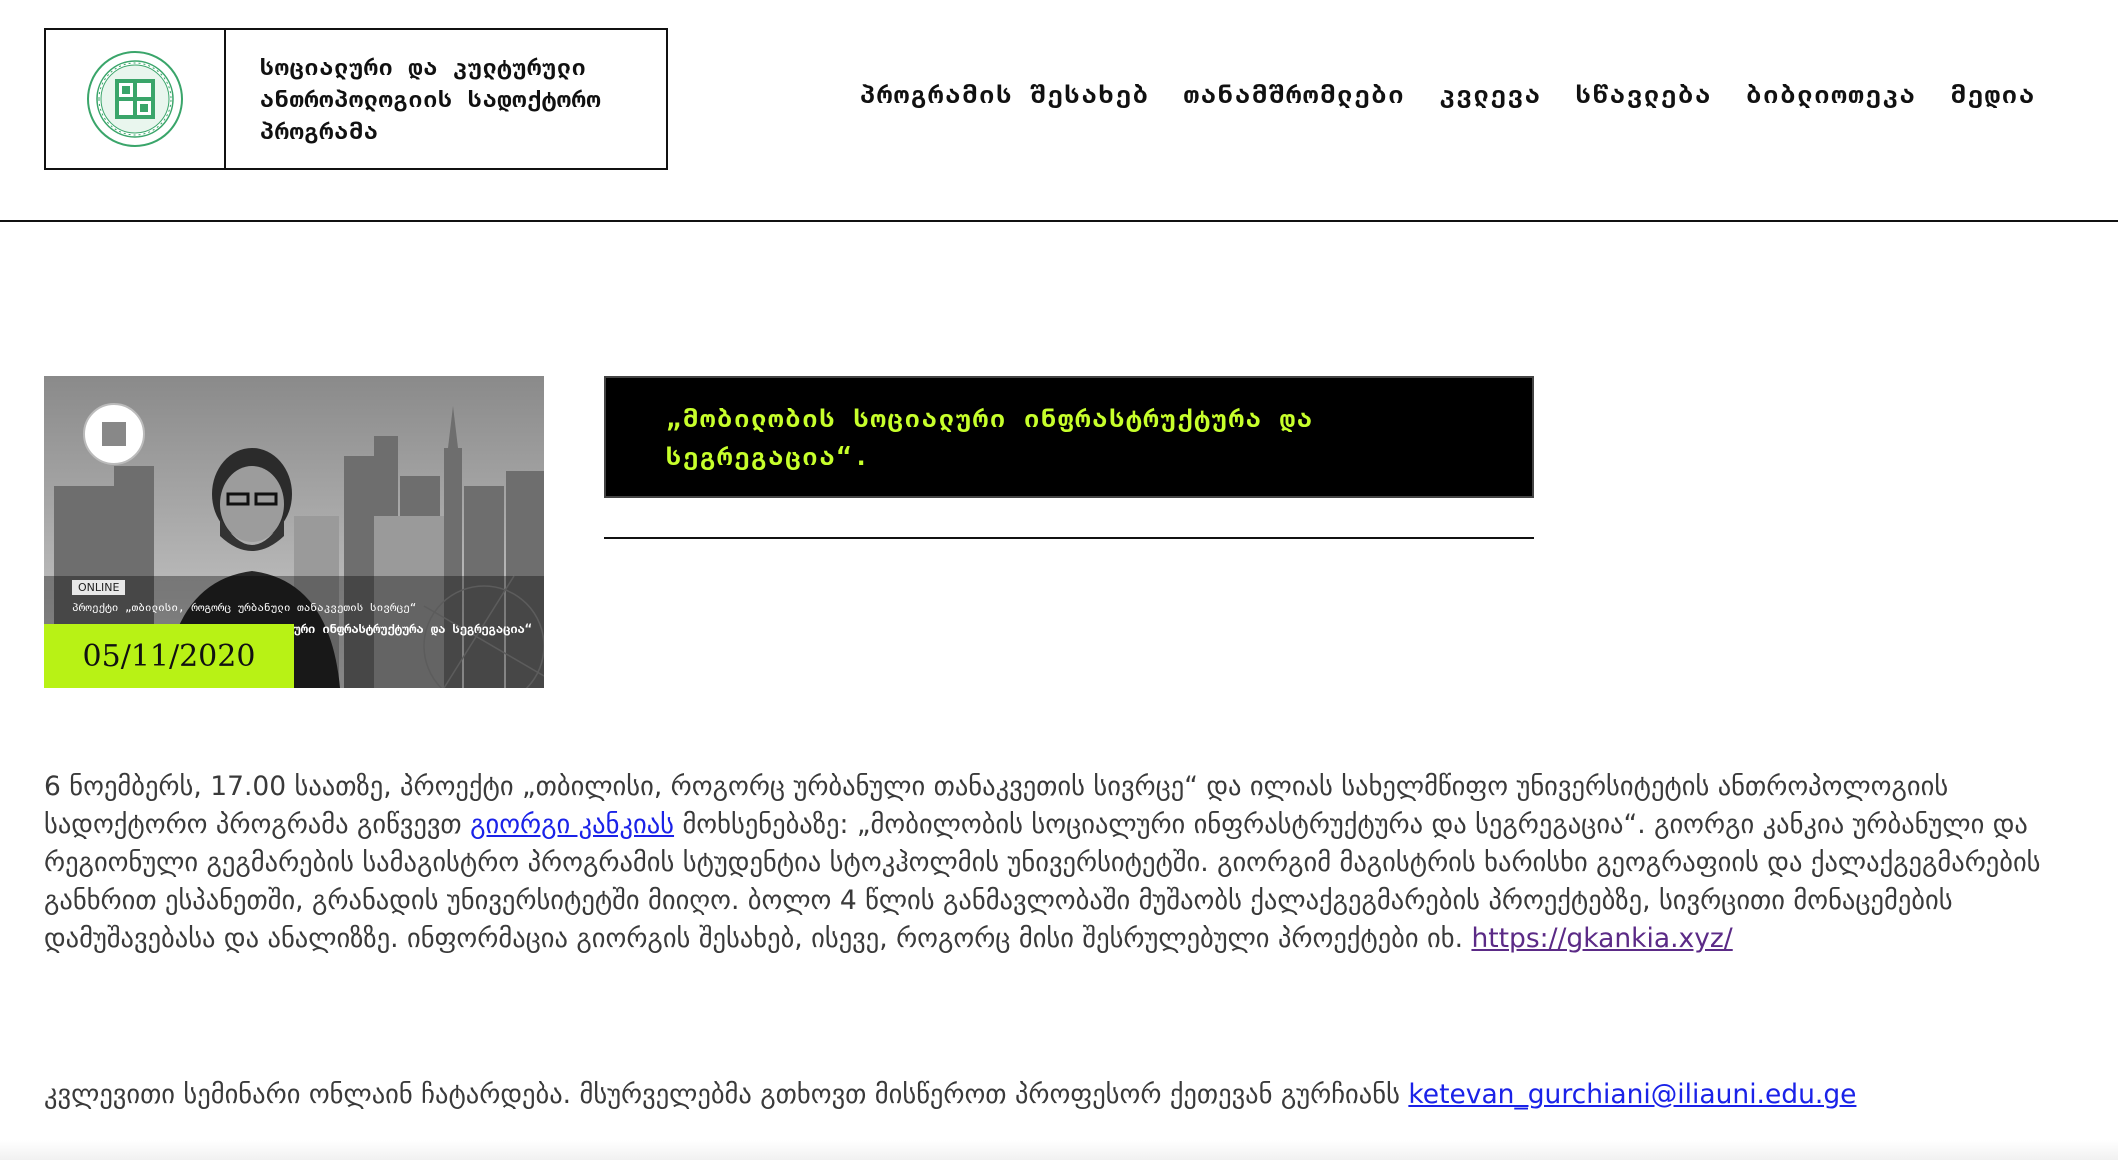 The image size is (2118, 1160). I want to click on contact-email-link: ketevan_gurchiani@iliauni.edu.ge, so click(1632, 1094).